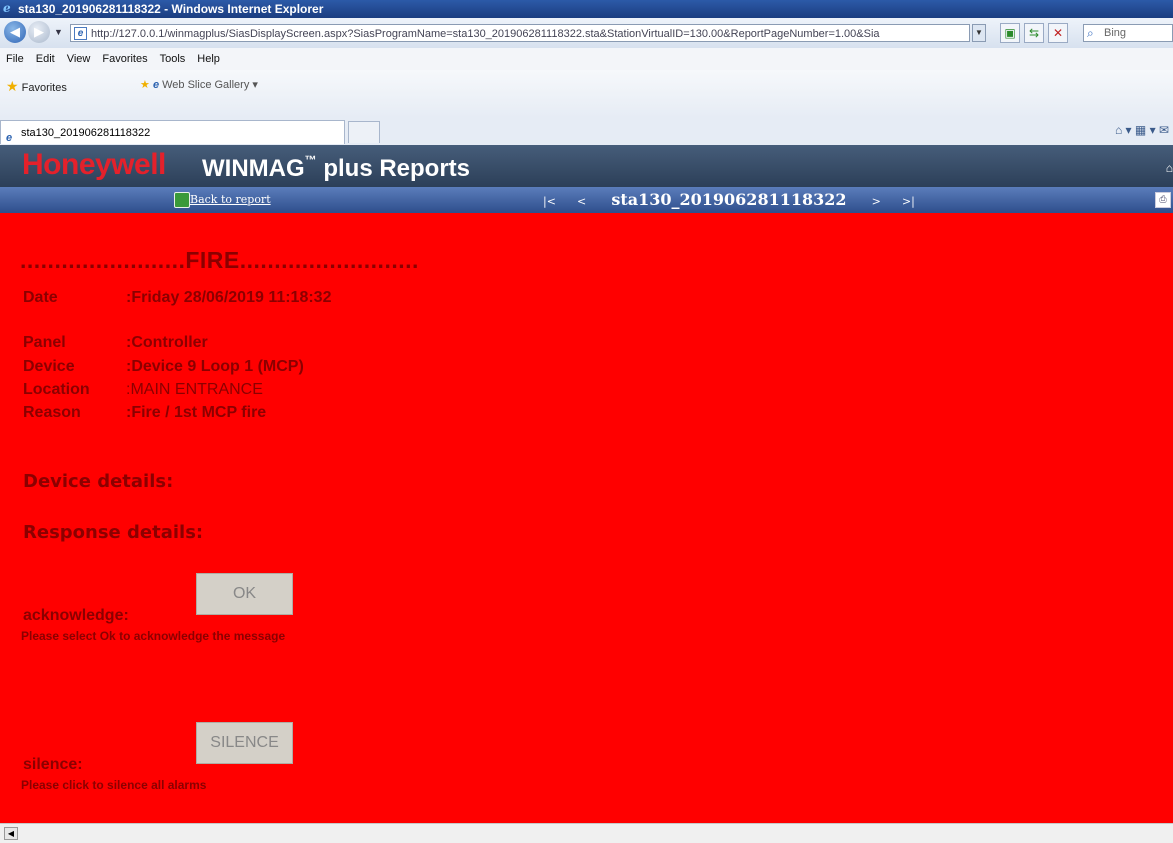 This screenshot has height=843, width=1173. What do you see at coordinates (173, 59) in the screenshot?
I see `menu-tools: Tools` at bounding box center [173, 59].